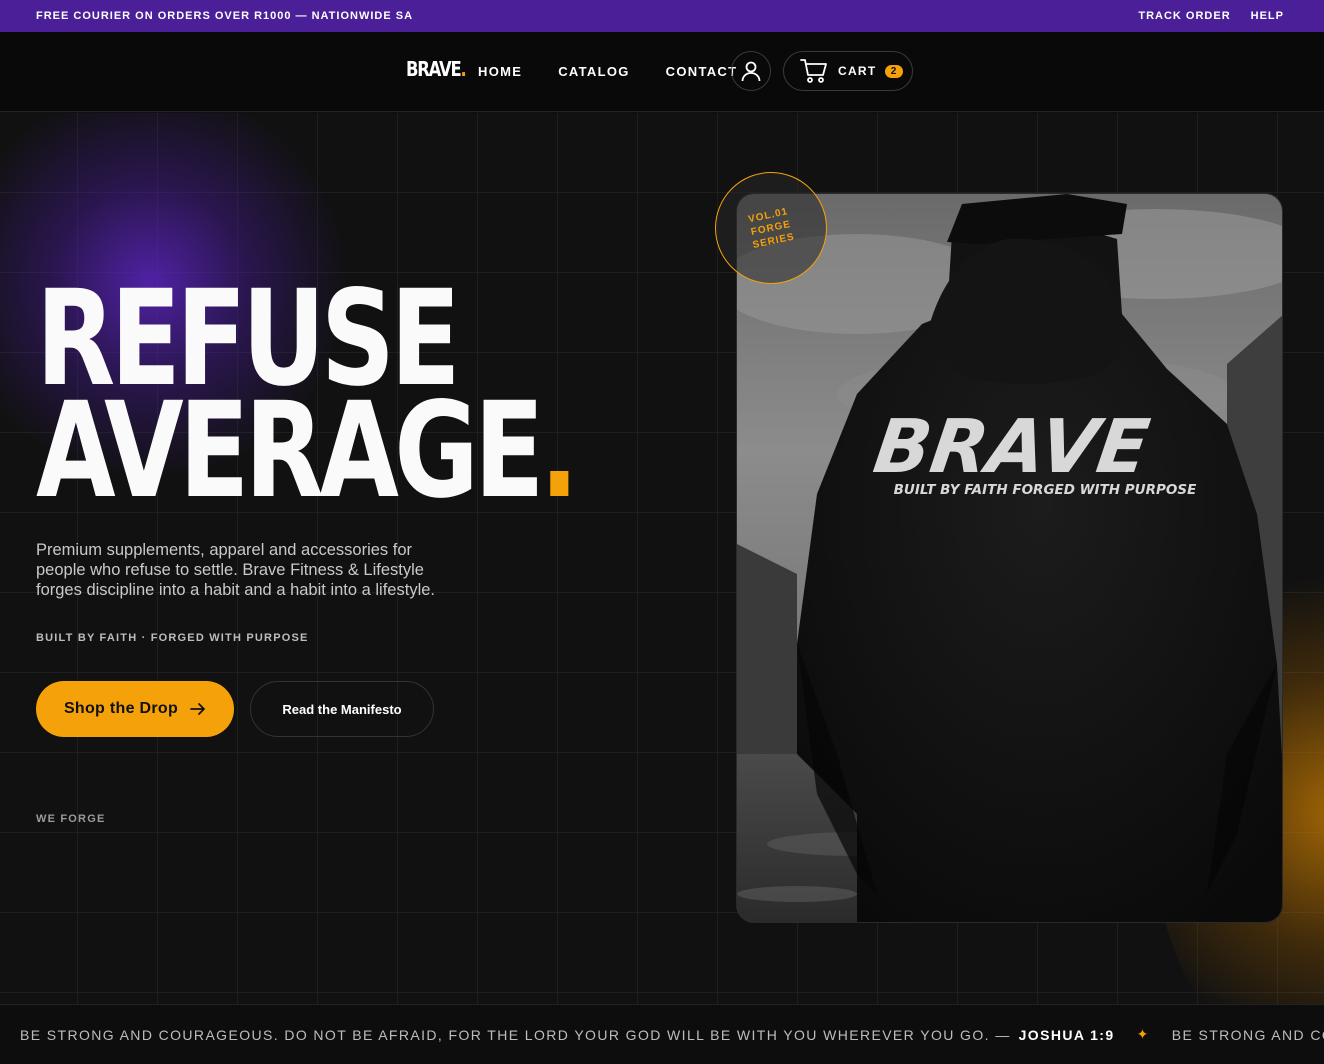 The height and width of the screenshot is (1064, 1324). Describe the element at coordinates (1247, 1034) in the screenshot. I see `marquee-verse-repeat: BE STRONG AND COURAGEOUS.` at that location.